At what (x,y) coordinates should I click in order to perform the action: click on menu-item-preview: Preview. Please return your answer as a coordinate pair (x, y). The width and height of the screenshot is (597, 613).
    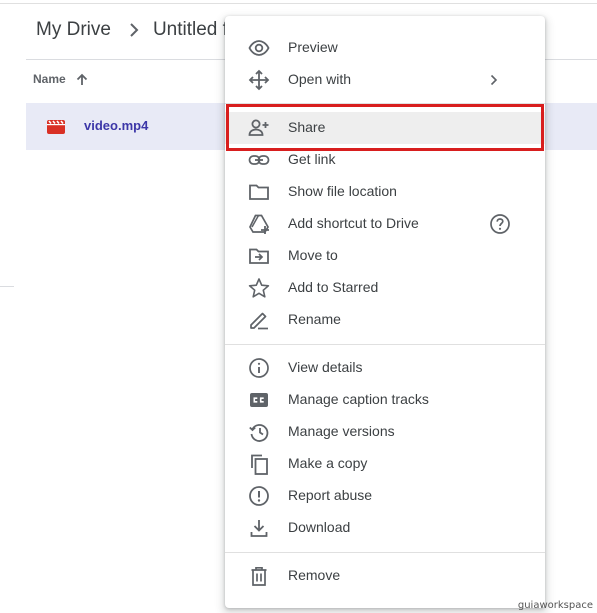
    Looking at the image, I should click on (385, 48).